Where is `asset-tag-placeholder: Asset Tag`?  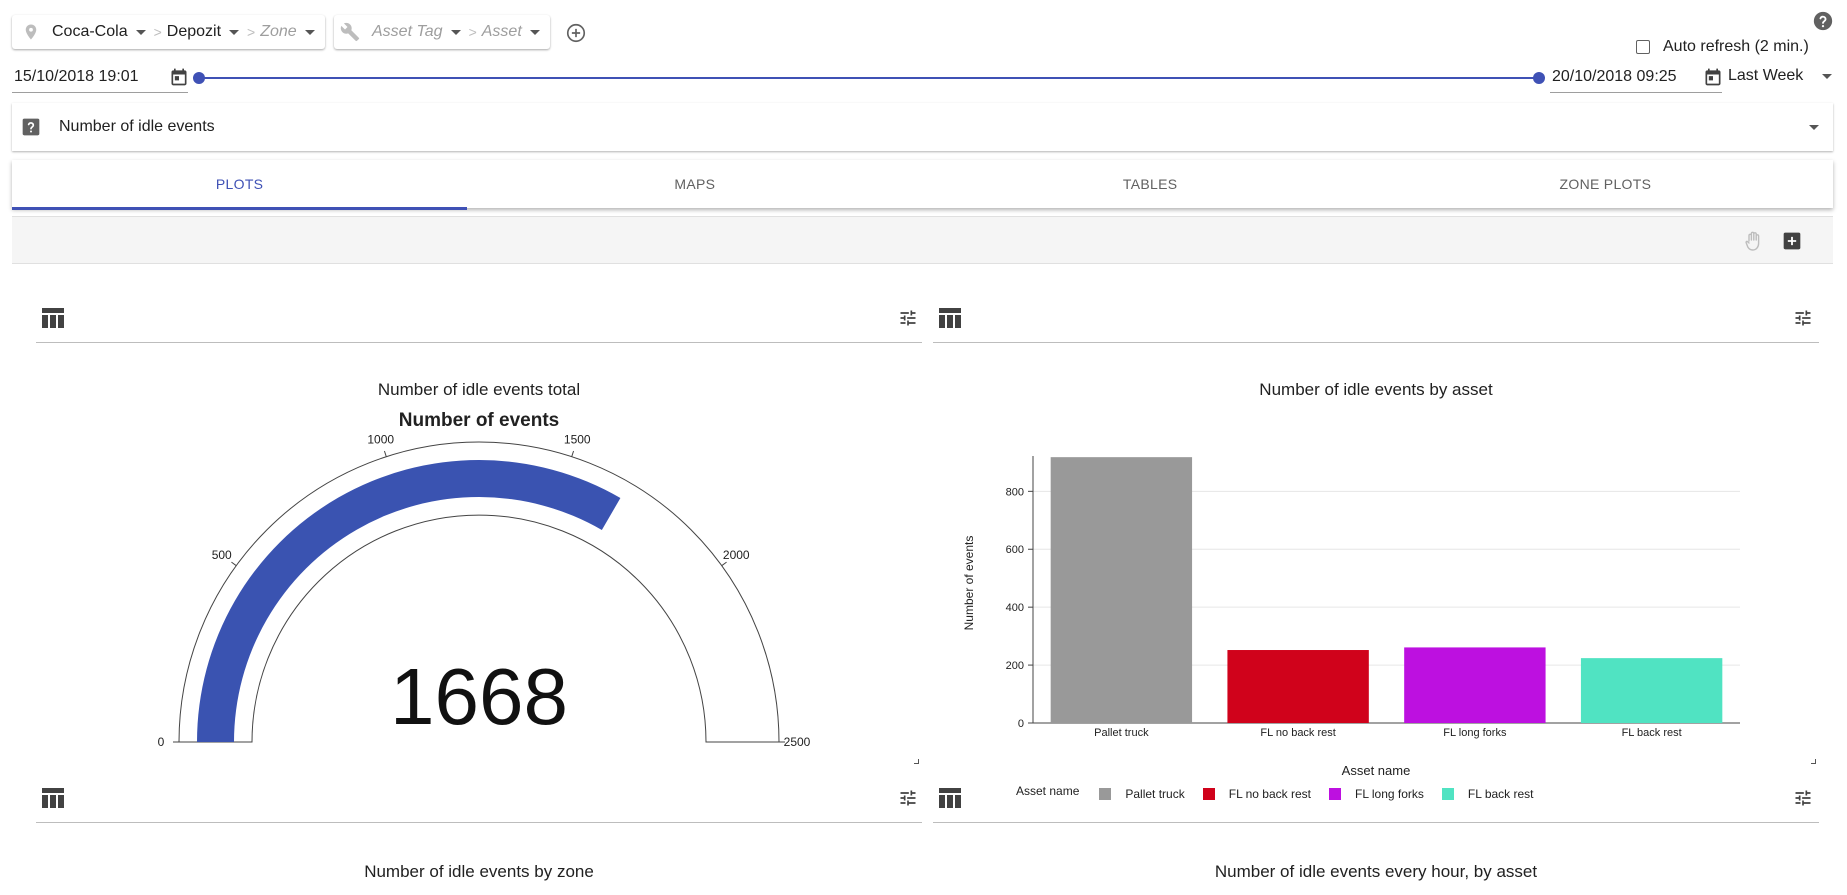
asset-tag-placeholder: Asset Tag is located at coordinates (407, 31).